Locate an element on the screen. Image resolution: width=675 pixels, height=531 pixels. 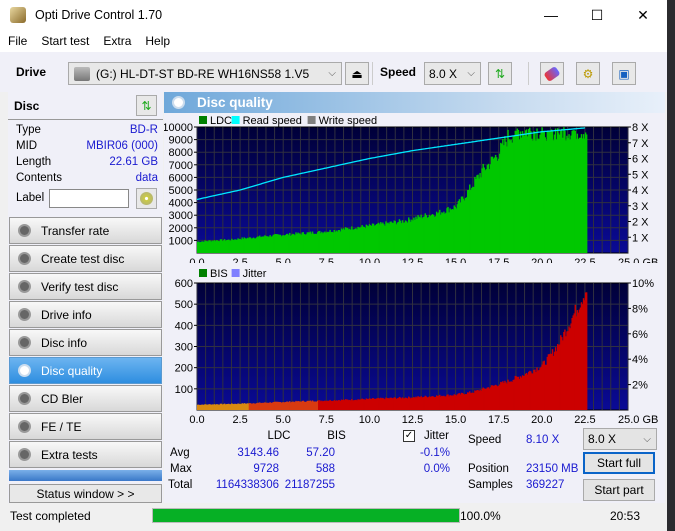
disc-icon is located at coordinates (146, 198).